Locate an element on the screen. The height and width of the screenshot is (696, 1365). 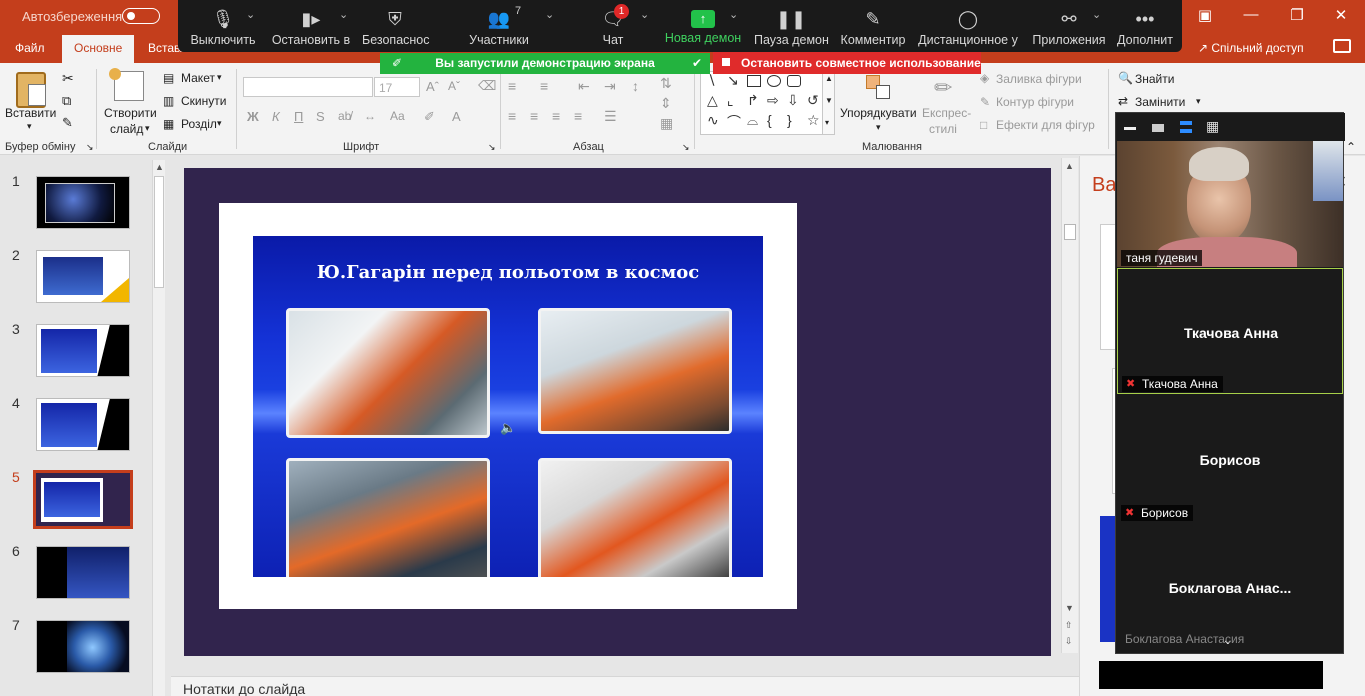
copy-icon: ⧉ is located at coordinates (66, 101).